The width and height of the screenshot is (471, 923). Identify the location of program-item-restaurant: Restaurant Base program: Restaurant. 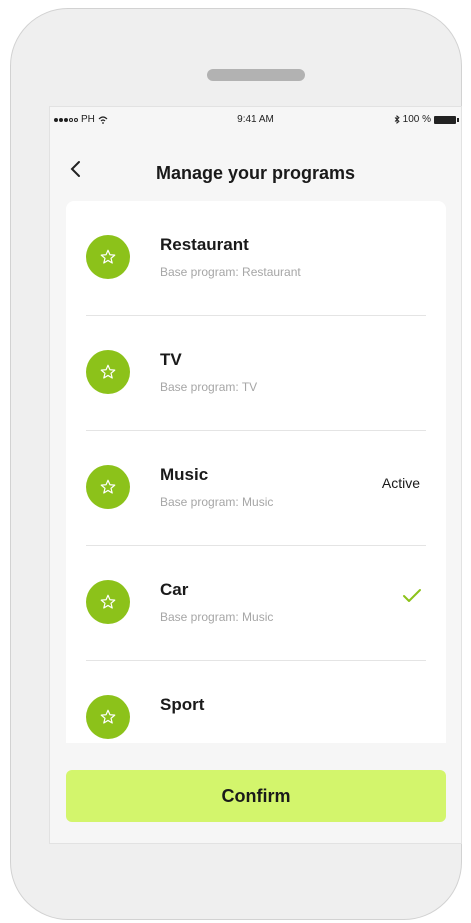
(256, 258).